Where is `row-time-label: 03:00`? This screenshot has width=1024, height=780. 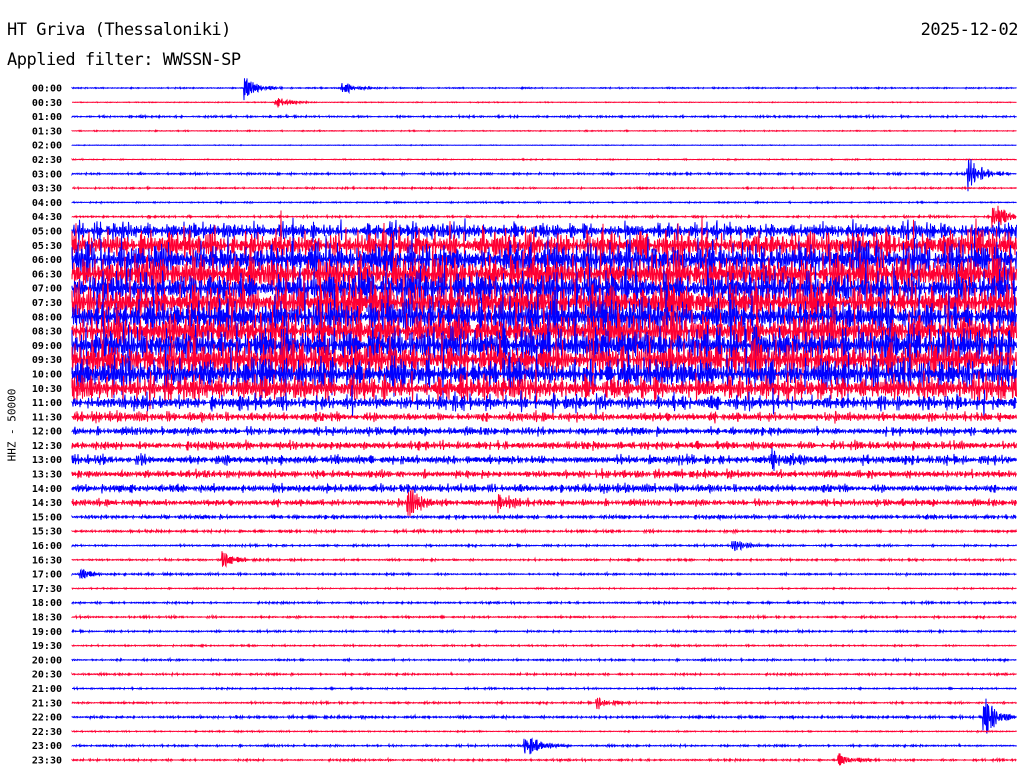
row-time-label: 03:00 is located at coordinates (47, 174).